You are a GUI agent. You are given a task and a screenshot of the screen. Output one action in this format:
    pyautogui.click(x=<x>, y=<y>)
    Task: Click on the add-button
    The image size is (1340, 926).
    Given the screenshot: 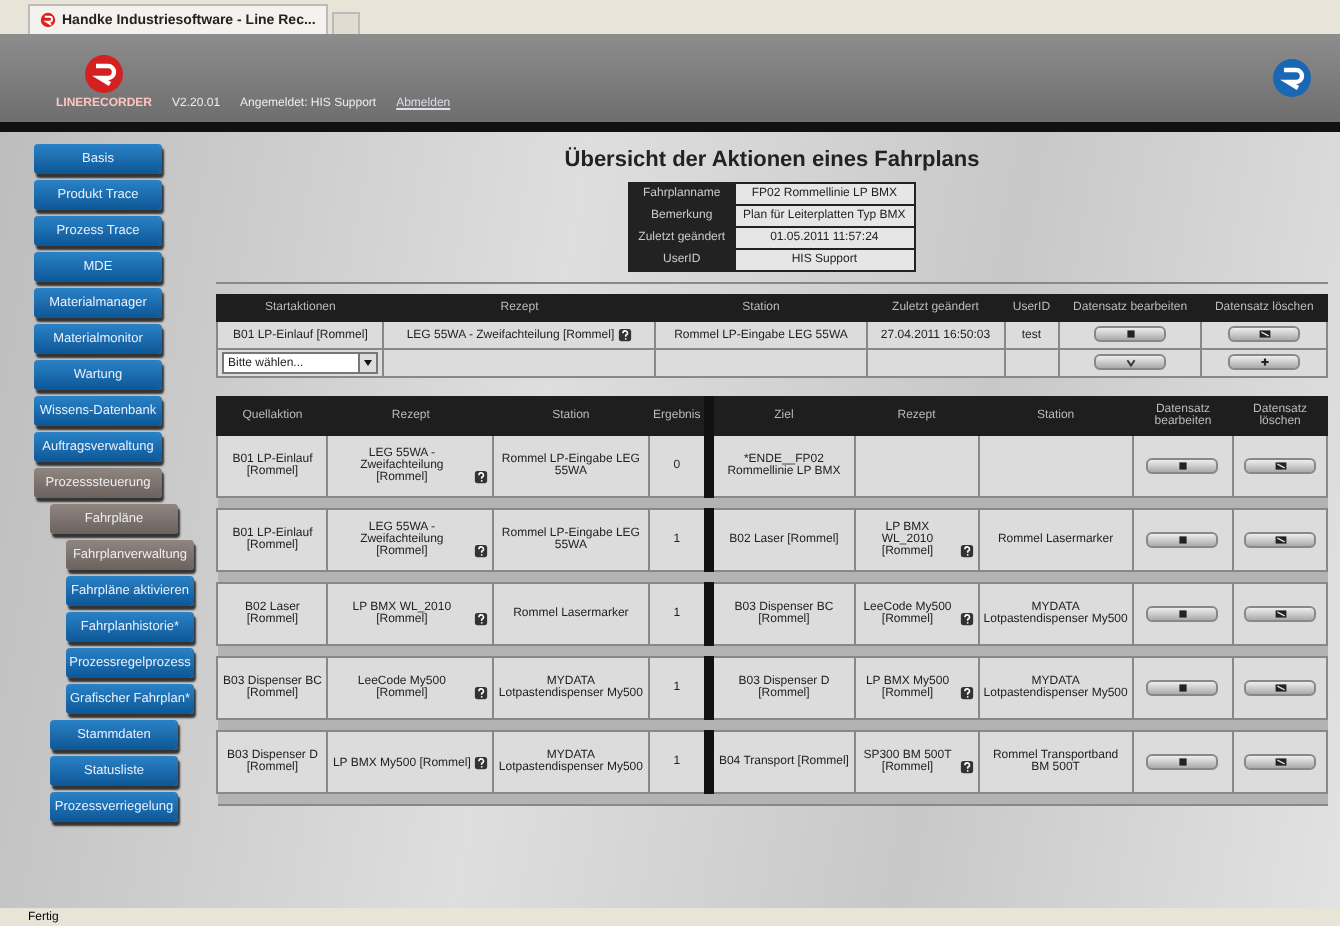 What is the action you would take?
    pyautogui.click(x=1264, y=362)
    